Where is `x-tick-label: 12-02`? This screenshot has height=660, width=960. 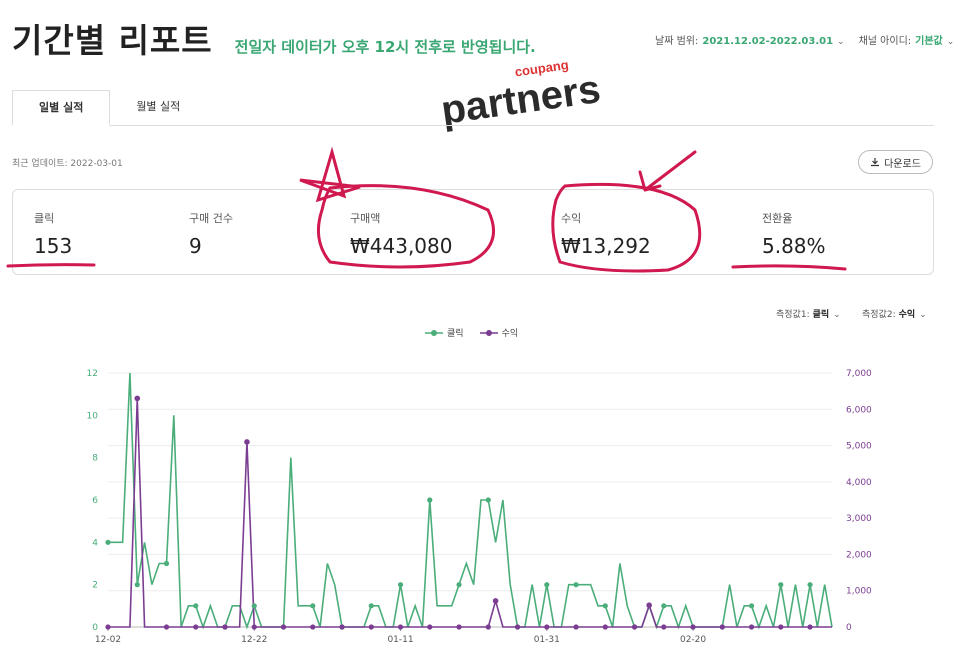
x-tick-label: 12-02 is located at coordinates (108, 640).